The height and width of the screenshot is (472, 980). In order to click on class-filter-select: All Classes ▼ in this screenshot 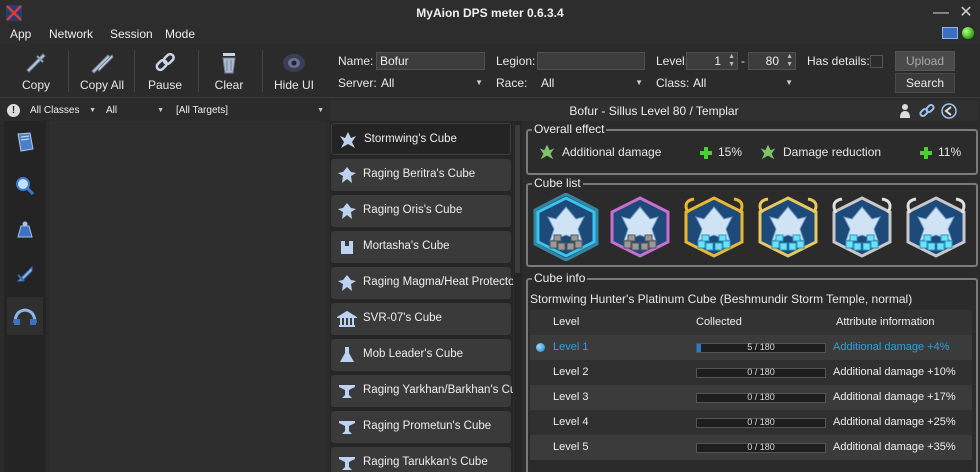, I will do `click(63, 111)`.